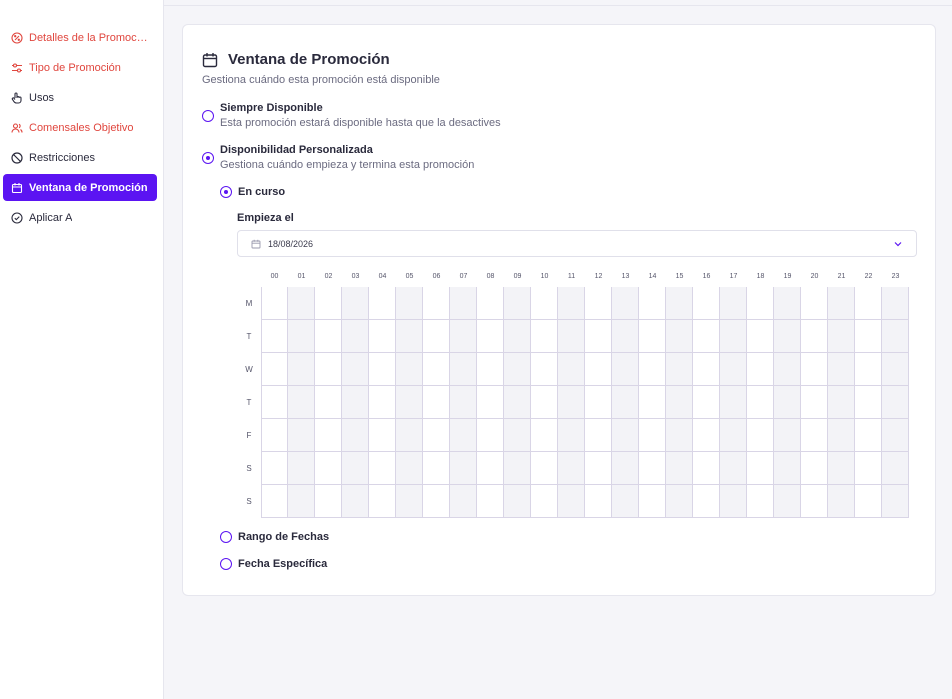 This screenshot has width=952, height=699. Describe the element at coordinates (80, 157) in the screenshot. I see `sidebar-item-restricciones: Restricciones` at that location.